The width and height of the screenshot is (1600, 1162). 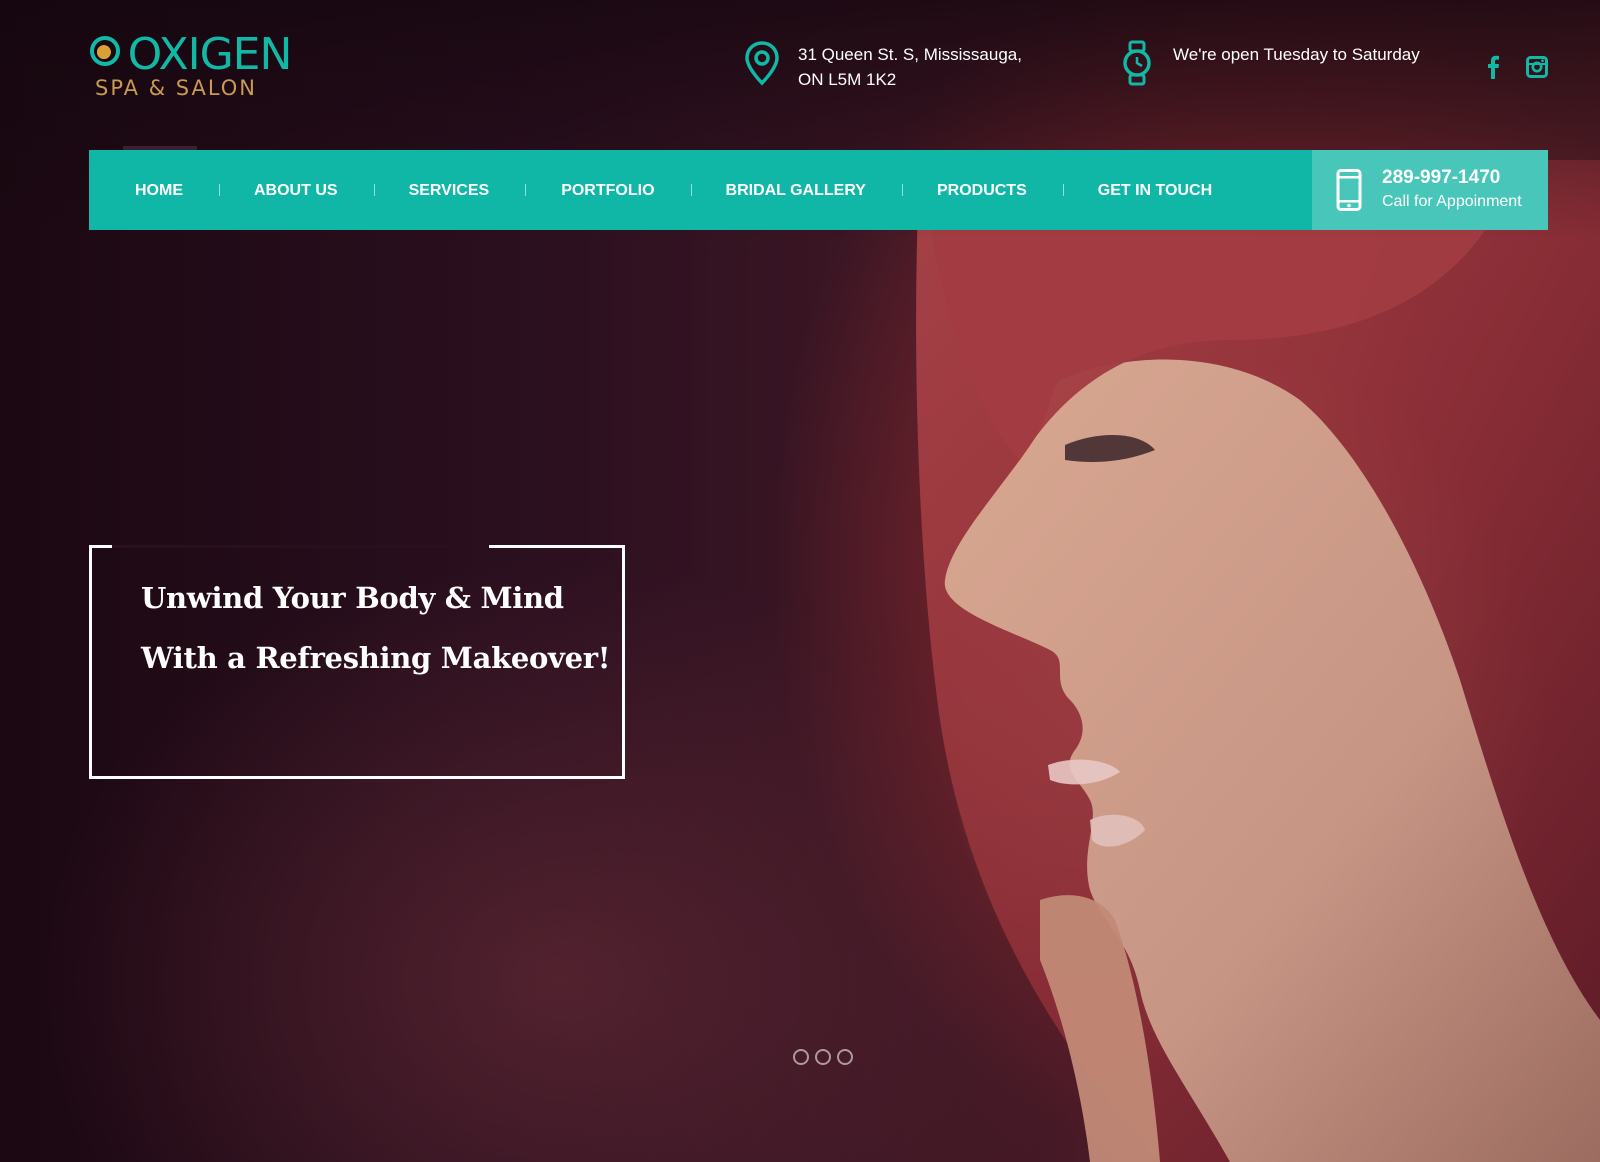 What do you see at coordinates (296, 190) in the screenshot?
I see `nav-about-us: ABOUT US` at bounding box center [296, 190].